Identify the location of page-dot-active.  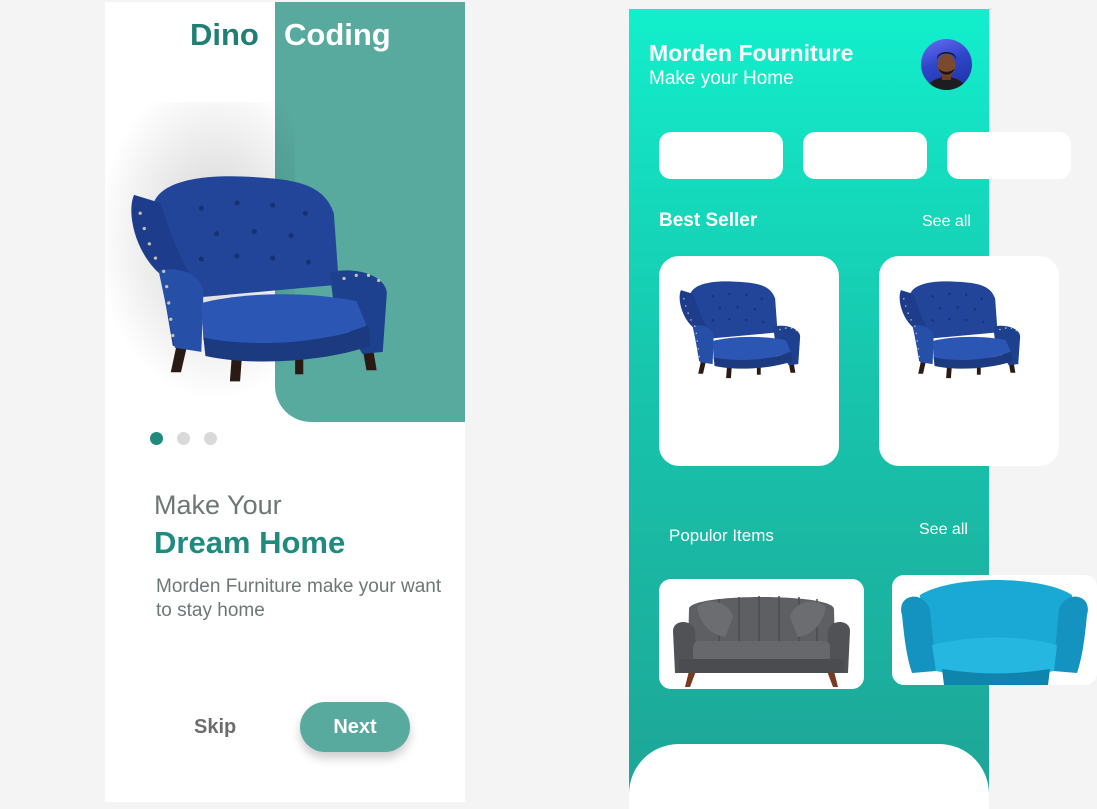
(156, 438).